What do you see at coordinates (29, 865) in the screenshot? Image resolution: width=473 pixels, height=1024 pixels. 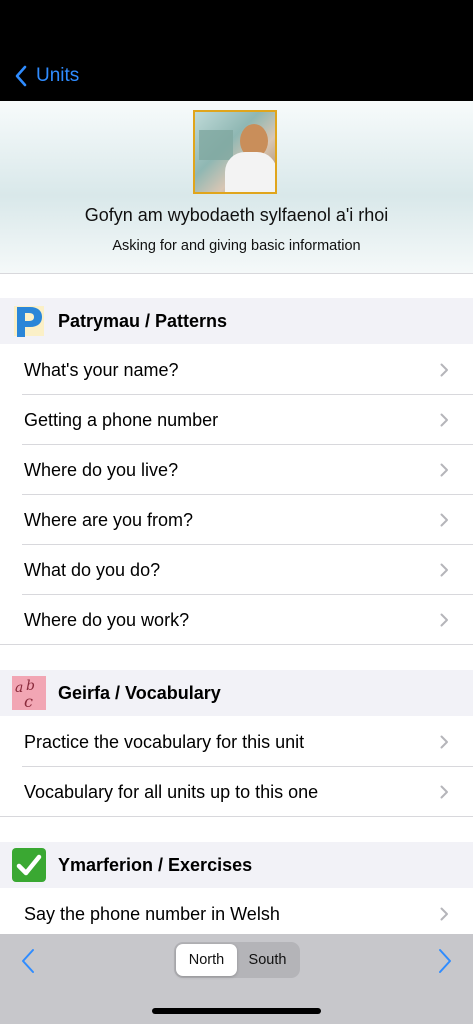 I see `checkmark-icon` at bounding box center [29, 865].